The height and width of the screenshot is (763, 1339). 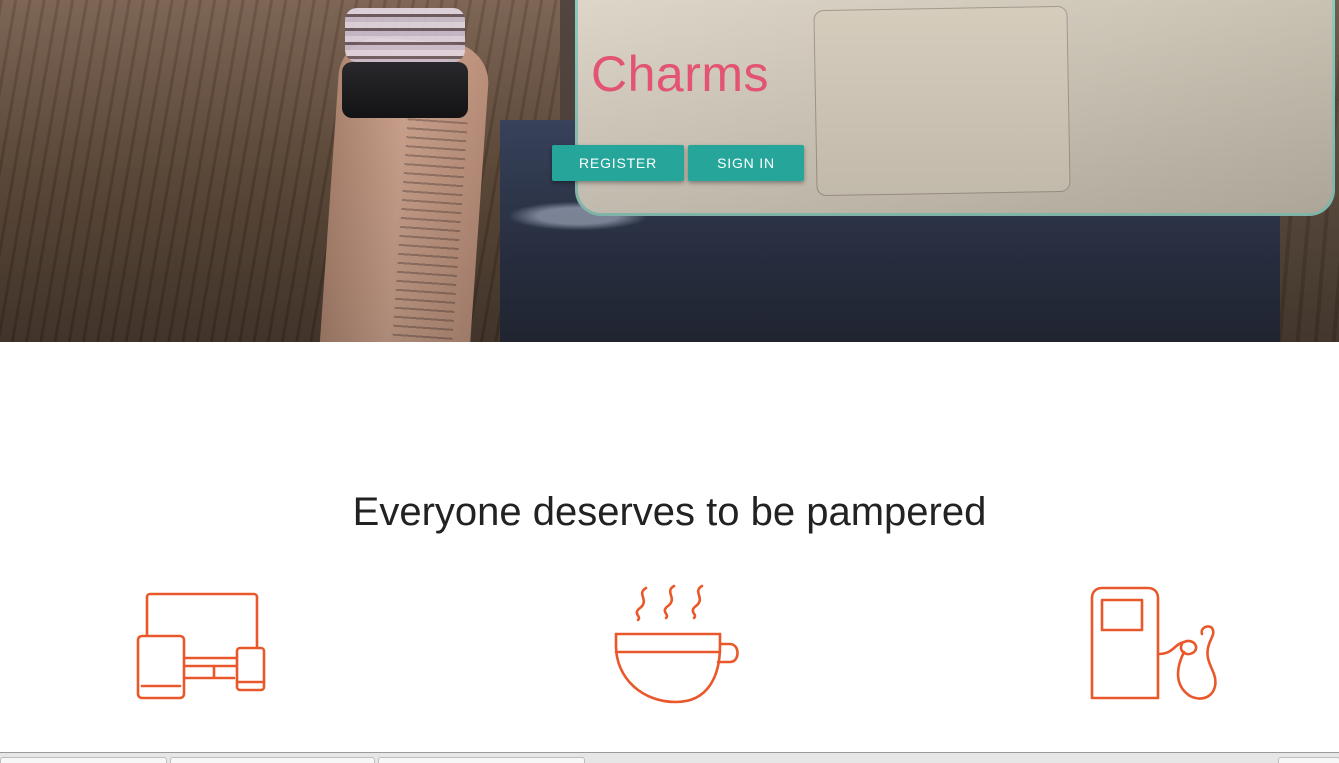 I want to click on register-button: REGISTER, so click(x=618, y=163).